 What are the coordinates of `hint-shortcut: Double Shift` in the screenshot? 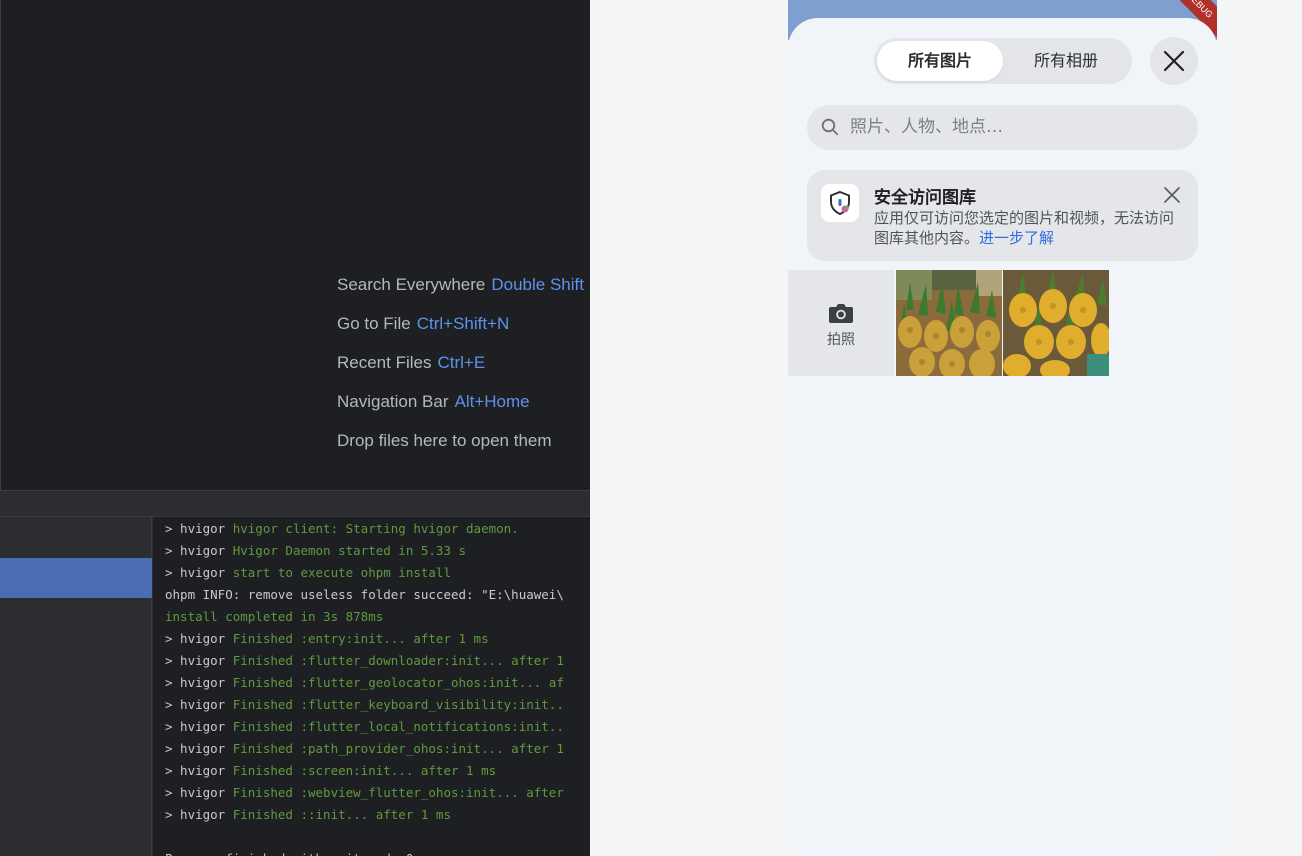 It's located at (537, 284).